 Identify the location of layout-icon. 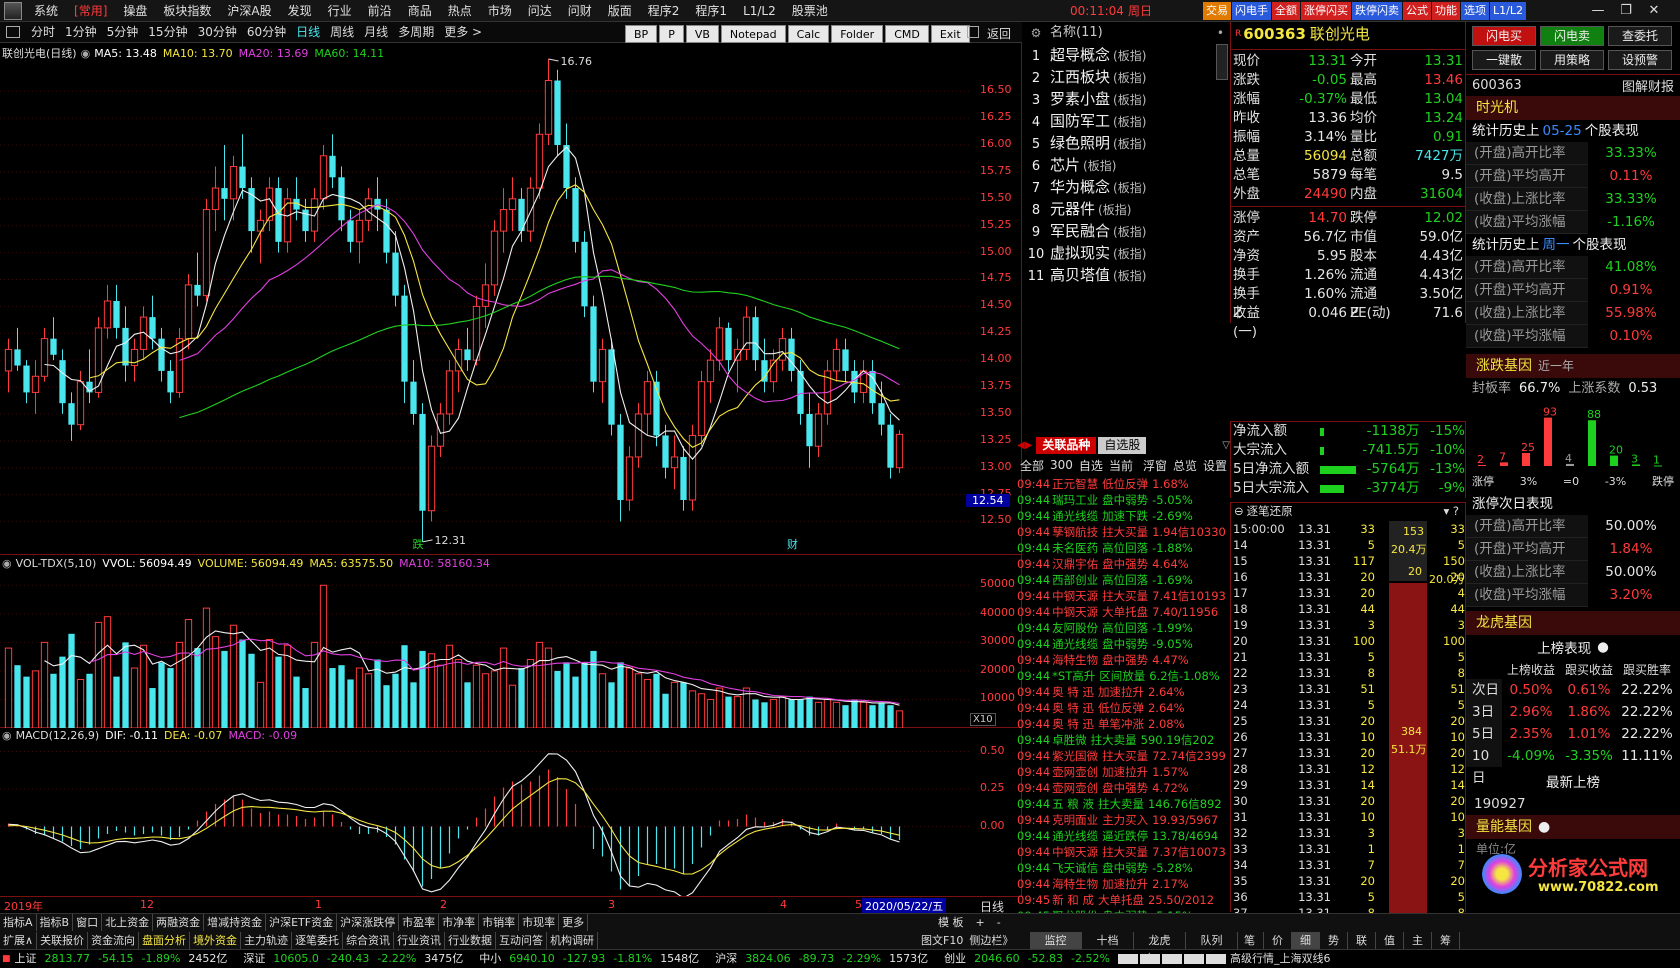
(13, 32).